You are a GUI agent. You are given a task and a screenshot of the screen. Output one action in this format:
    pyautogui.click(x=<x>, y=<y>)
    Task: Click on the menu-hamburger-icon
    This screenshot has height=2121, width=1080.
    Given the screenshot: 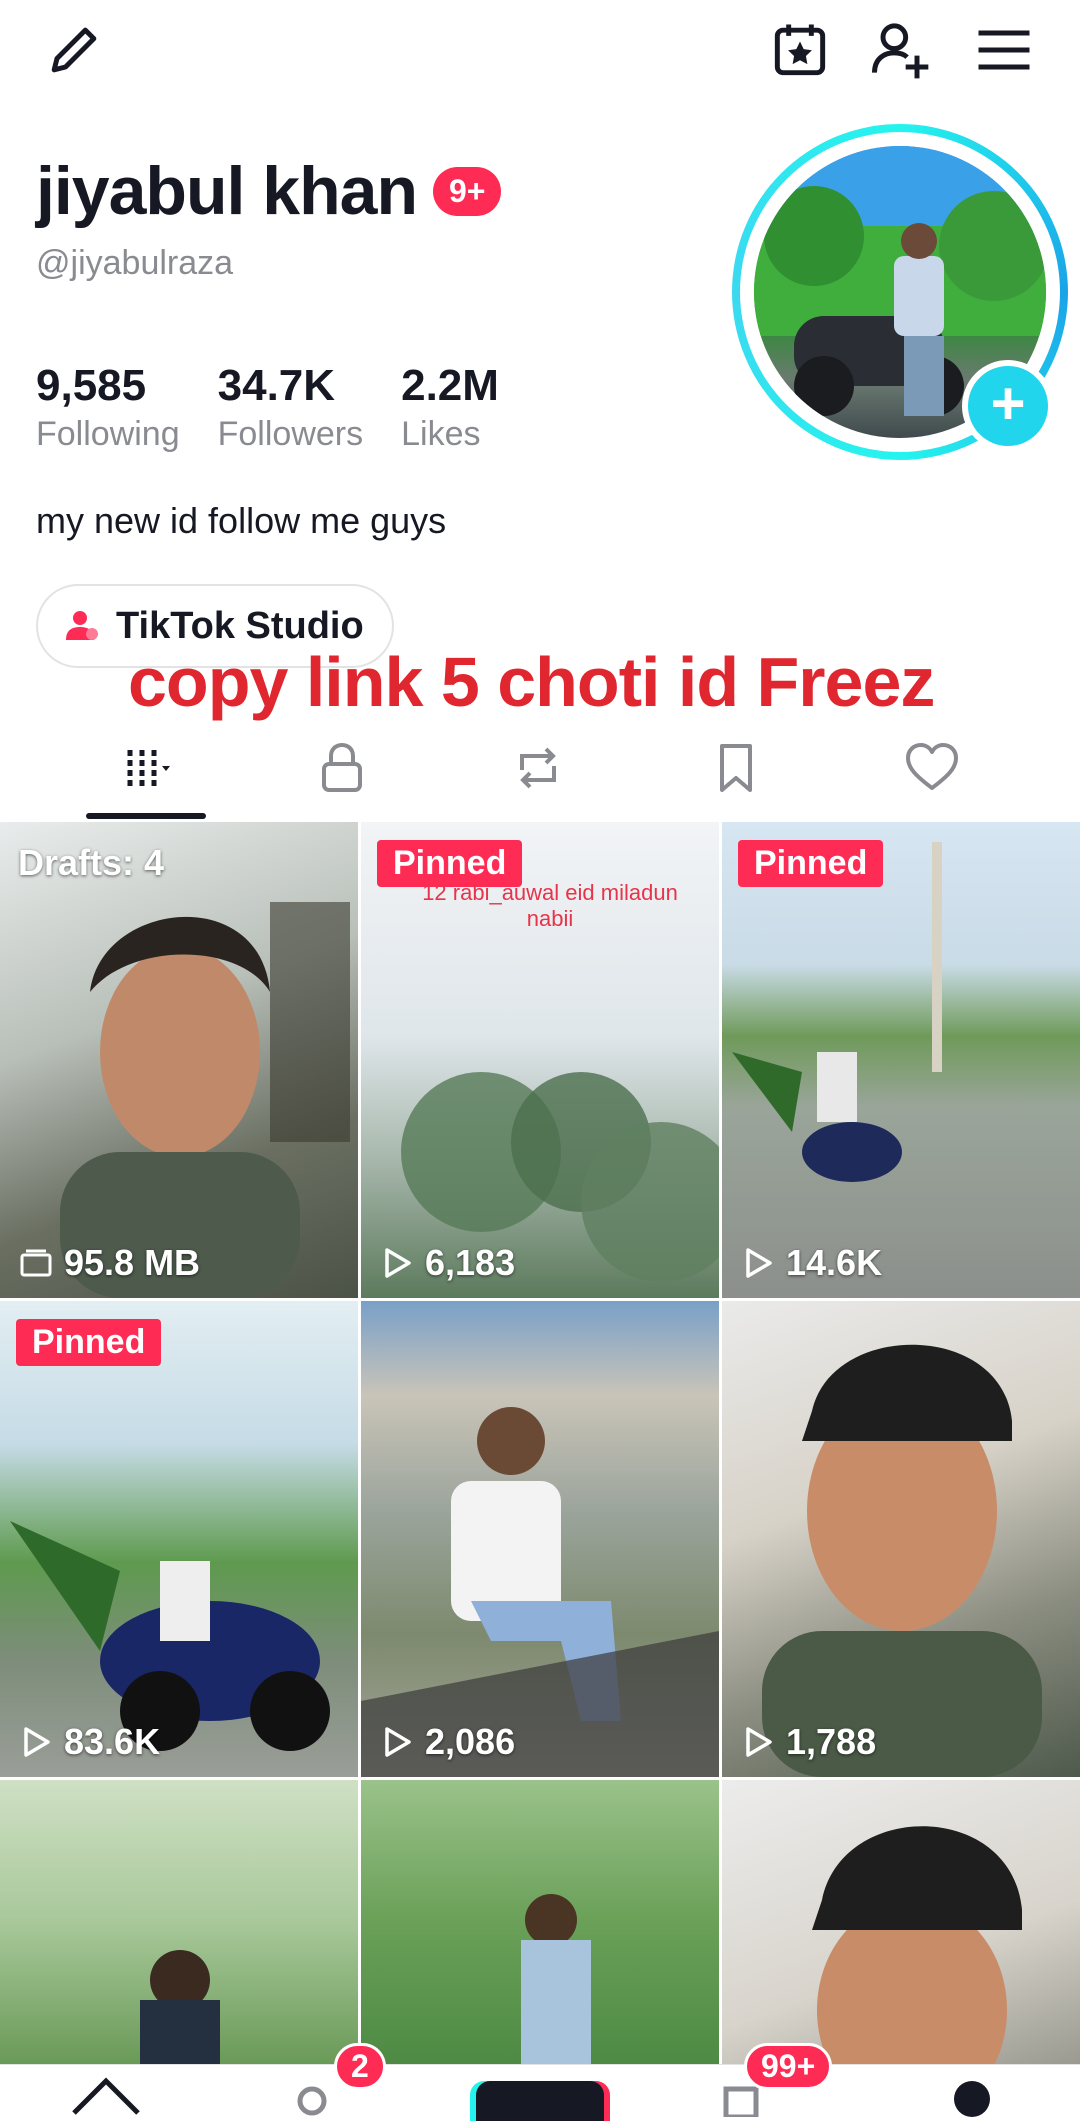 What is the action you would take?
    pyautogui.click(x=1004, y=50)
    